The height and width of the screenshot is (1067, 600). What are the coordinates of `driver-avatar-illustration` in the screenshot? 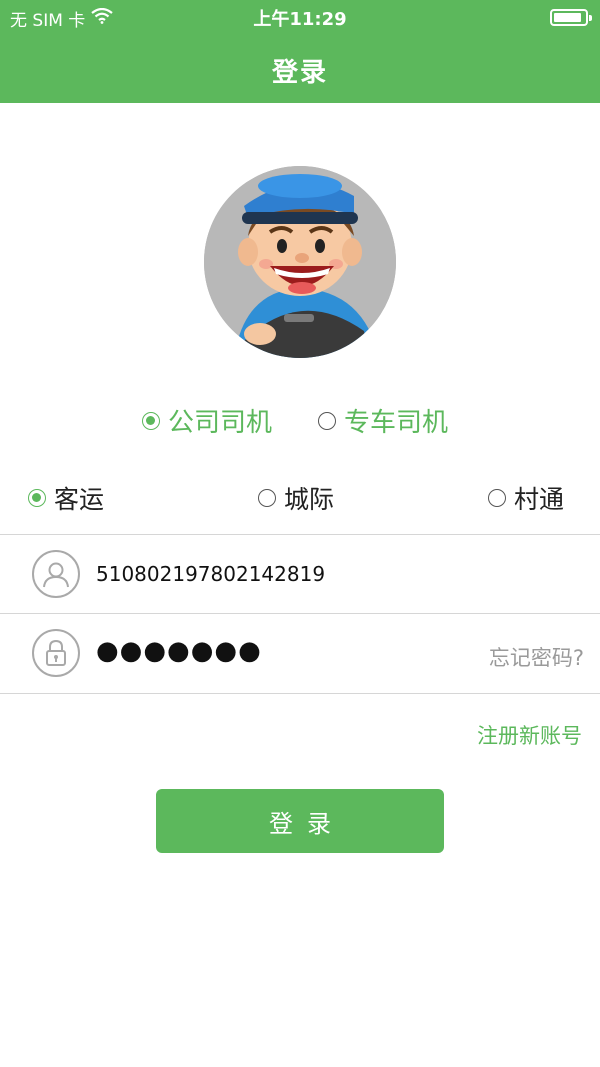 It's located at (300, 262).